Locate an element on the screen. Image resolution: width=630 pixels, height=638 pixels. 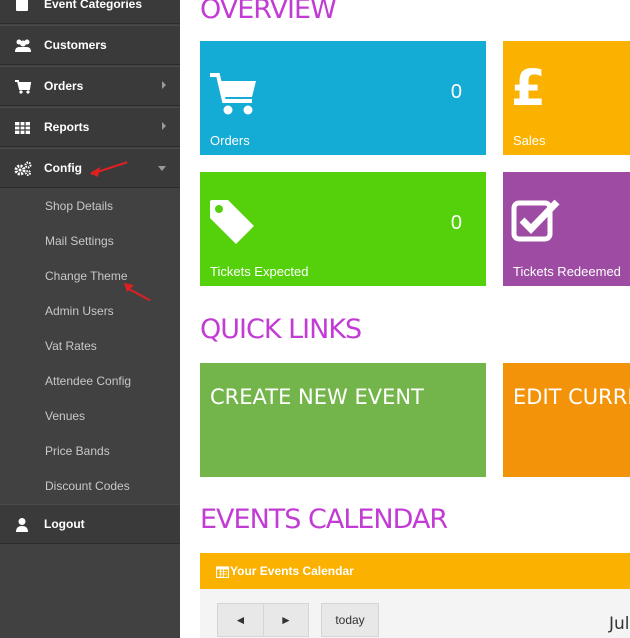
calendar-next-button: ► is located at coordinates (286, 620).